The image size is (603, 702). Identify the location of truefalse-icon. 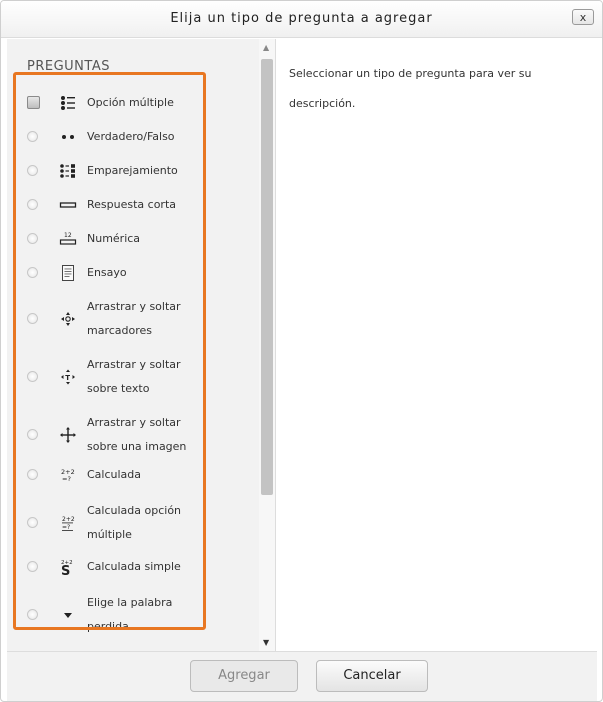
(68, 137).